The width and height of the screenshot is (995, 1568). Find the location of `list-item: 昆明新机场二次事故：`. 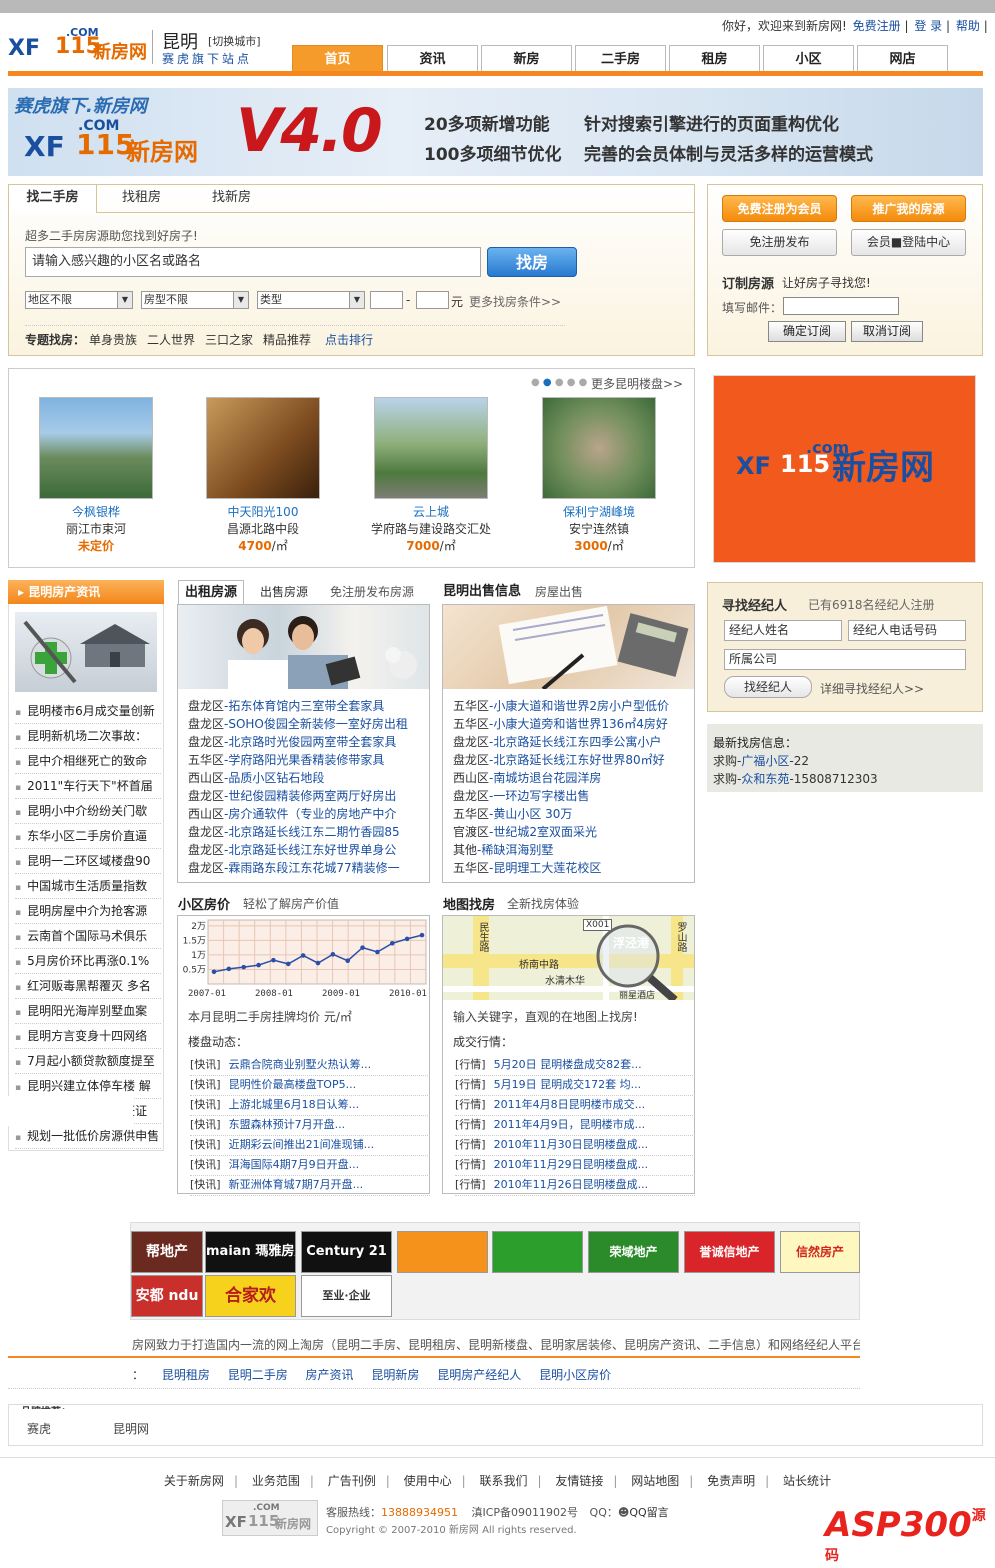

list-item: 昆明新机场二次事故： is located at coordinates (88, 736).